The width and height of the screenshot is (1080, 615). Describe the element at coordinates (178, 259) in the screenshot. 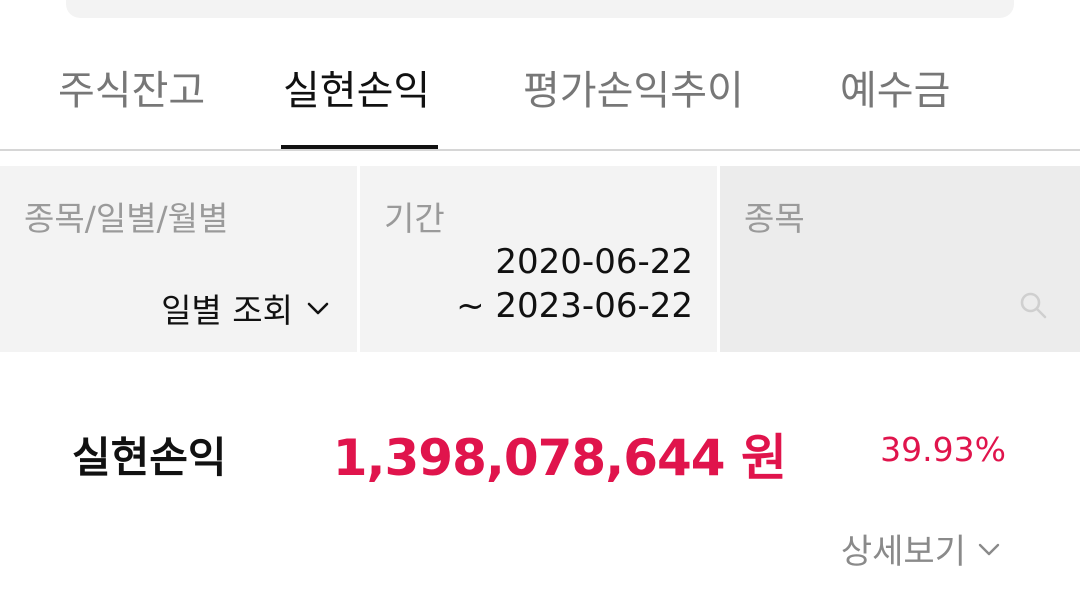

I see `view-type-filter: 종목/일별/월별 일별 조회` at that location.